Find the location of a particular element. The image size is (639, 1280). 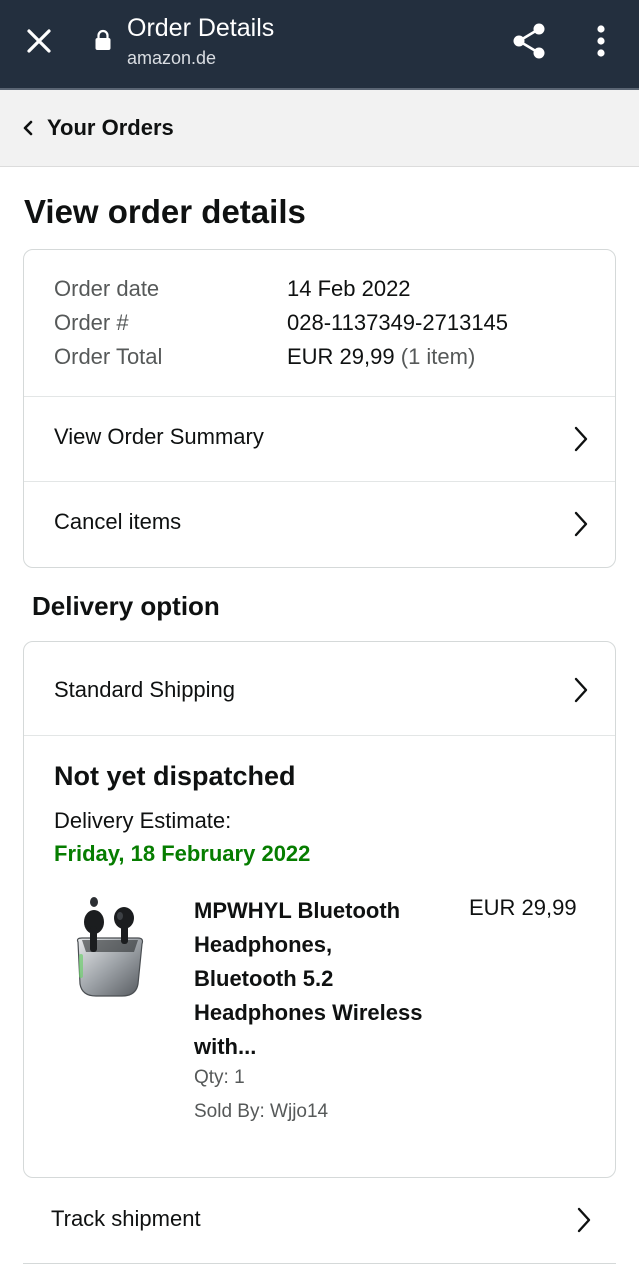

order-number-value: 028-1137349-2713145 is located at coordinates (398, 322).